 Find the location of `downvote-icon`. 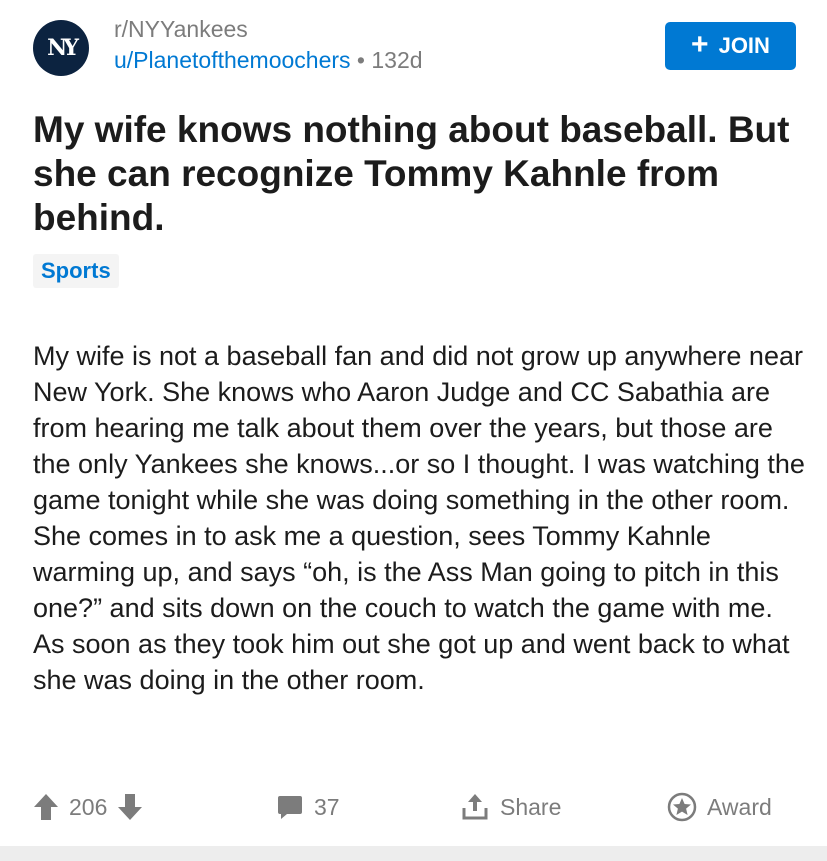

downvote-icon is located at coordinates (130, 807).